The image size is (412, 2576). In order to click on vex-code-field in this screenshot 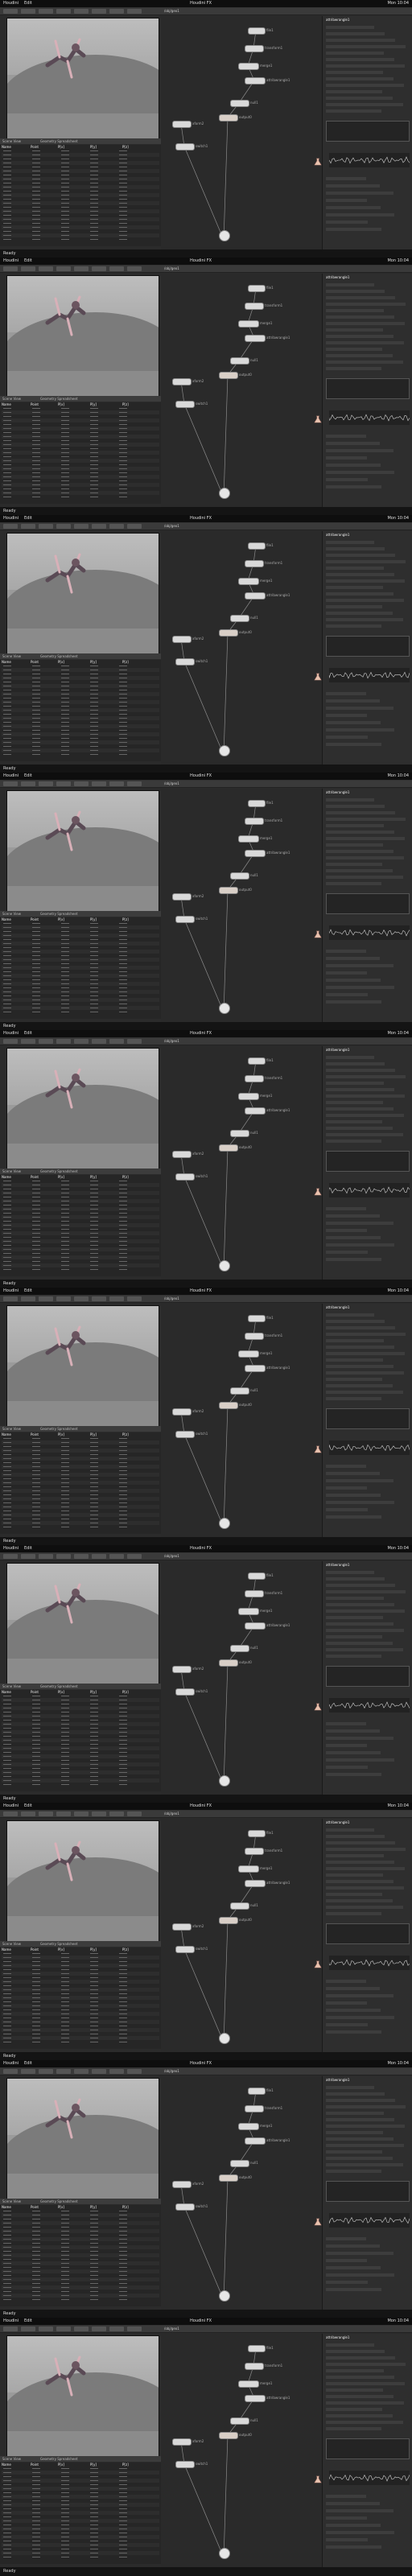, I will do `click(368, 1933)`.